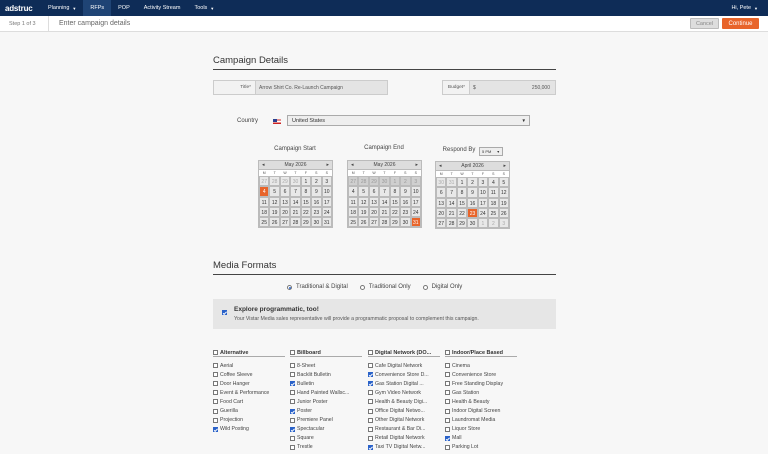 The width and height of the screenshot is (768, 454). I want to click on calendar-day: 7, so click(295, 191).